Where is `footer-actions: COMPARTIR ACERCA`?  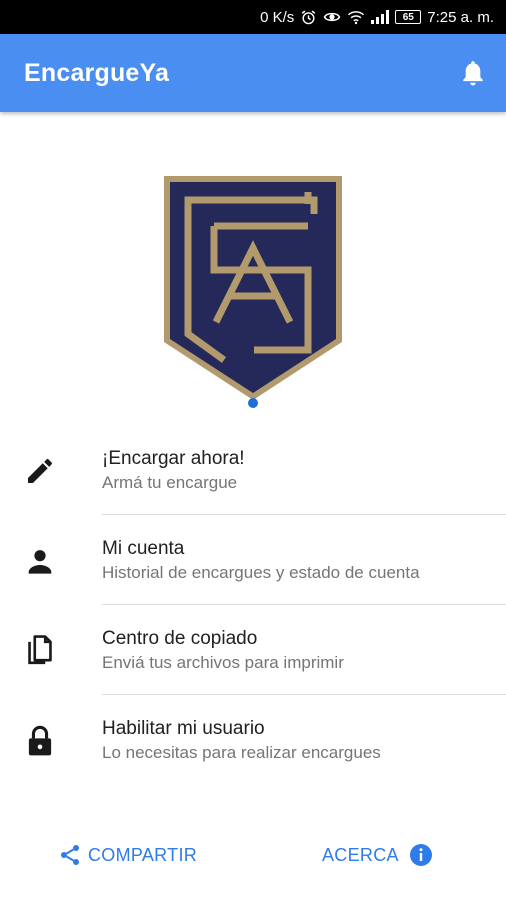 footer-actions: COMPARTIR ACERCA is located at coordinates (253, 855).